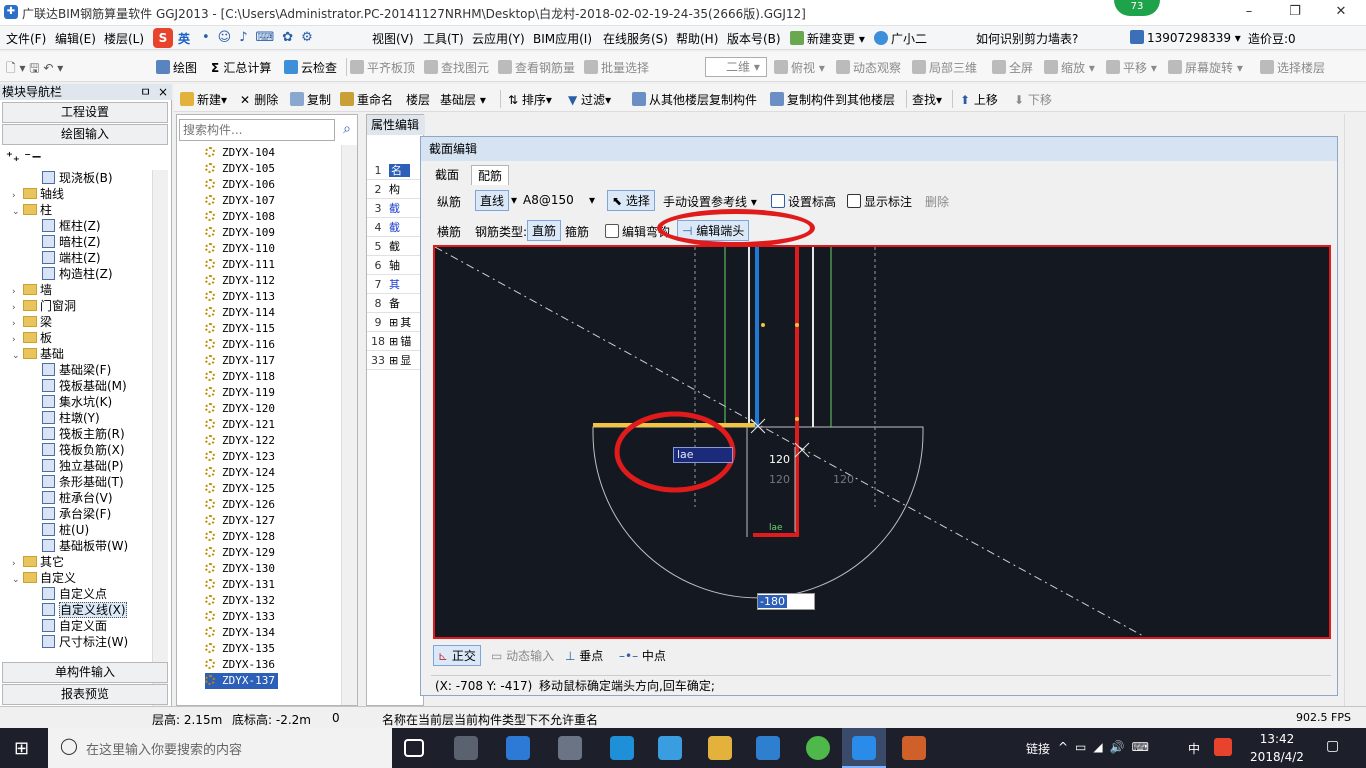 This screenshot has width=1366, height=768. I want to click on property-row: 1名, so click(396, 170).